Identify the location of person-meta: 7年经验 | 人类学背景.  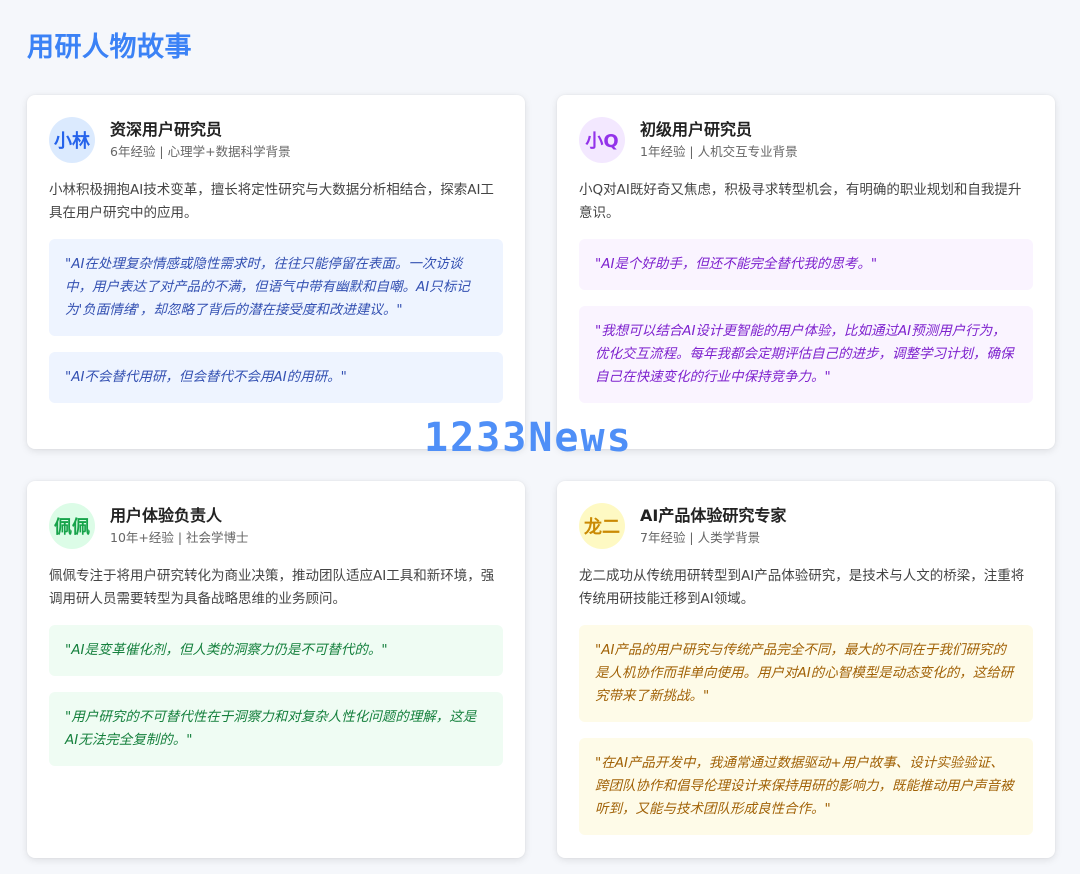
(700, 537).